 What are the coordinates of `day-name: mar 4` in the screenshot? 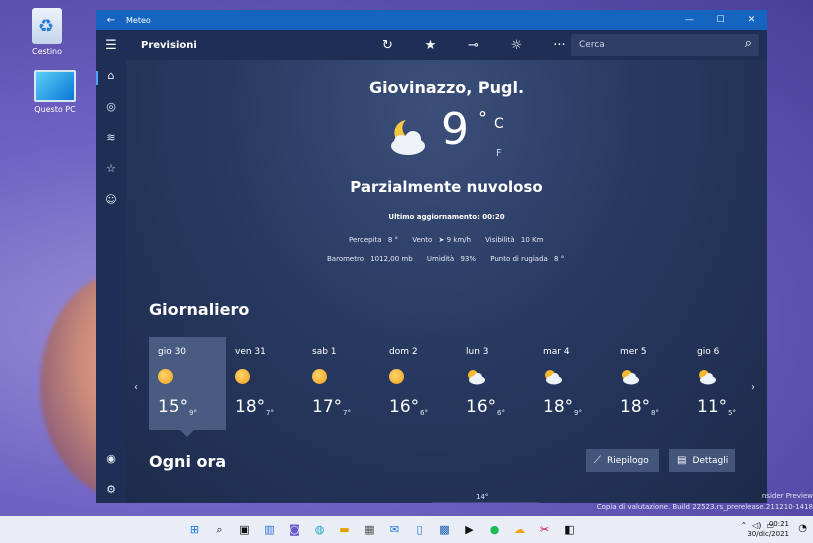 It's located at (556, 352).